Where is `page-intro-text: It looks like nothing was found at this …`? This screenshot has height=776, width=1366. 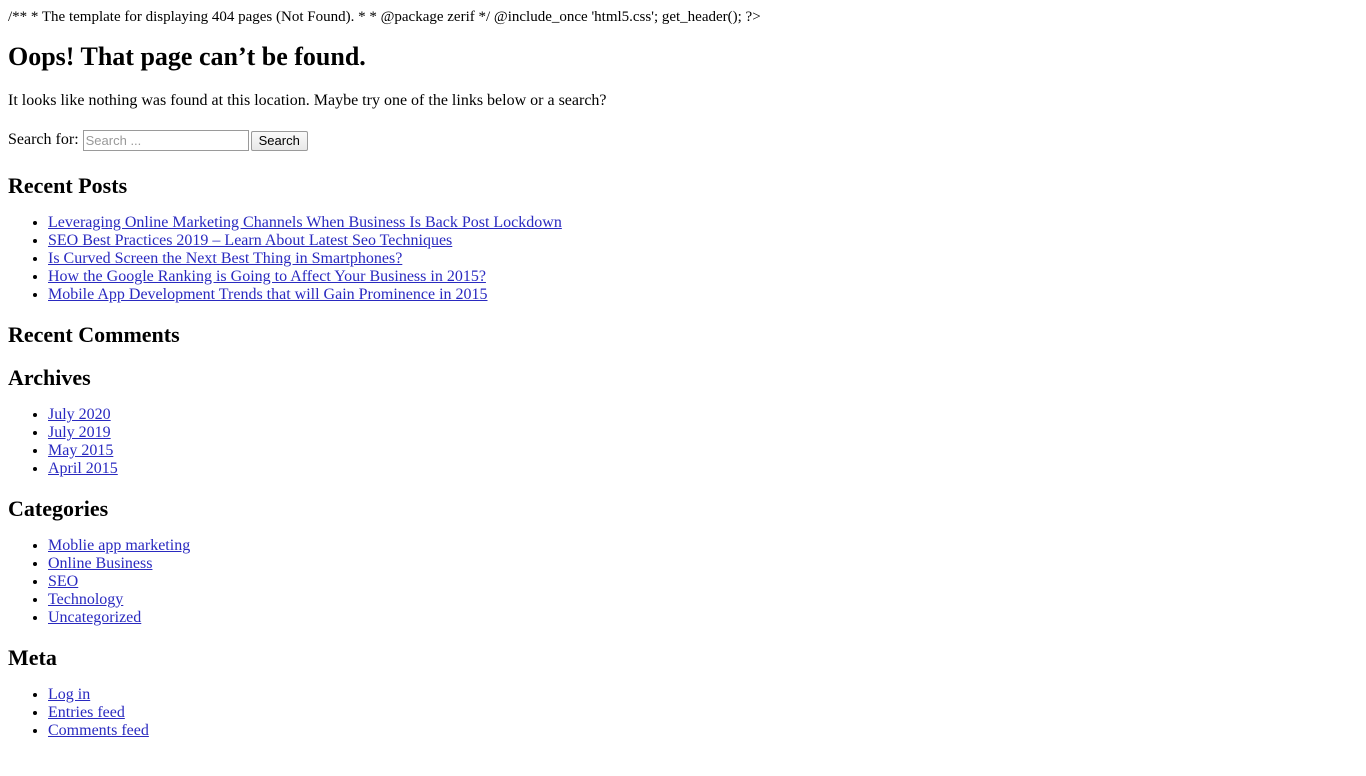
page-intro-text: It looks like nothing was found at this … is located at coordinates (307, 100).